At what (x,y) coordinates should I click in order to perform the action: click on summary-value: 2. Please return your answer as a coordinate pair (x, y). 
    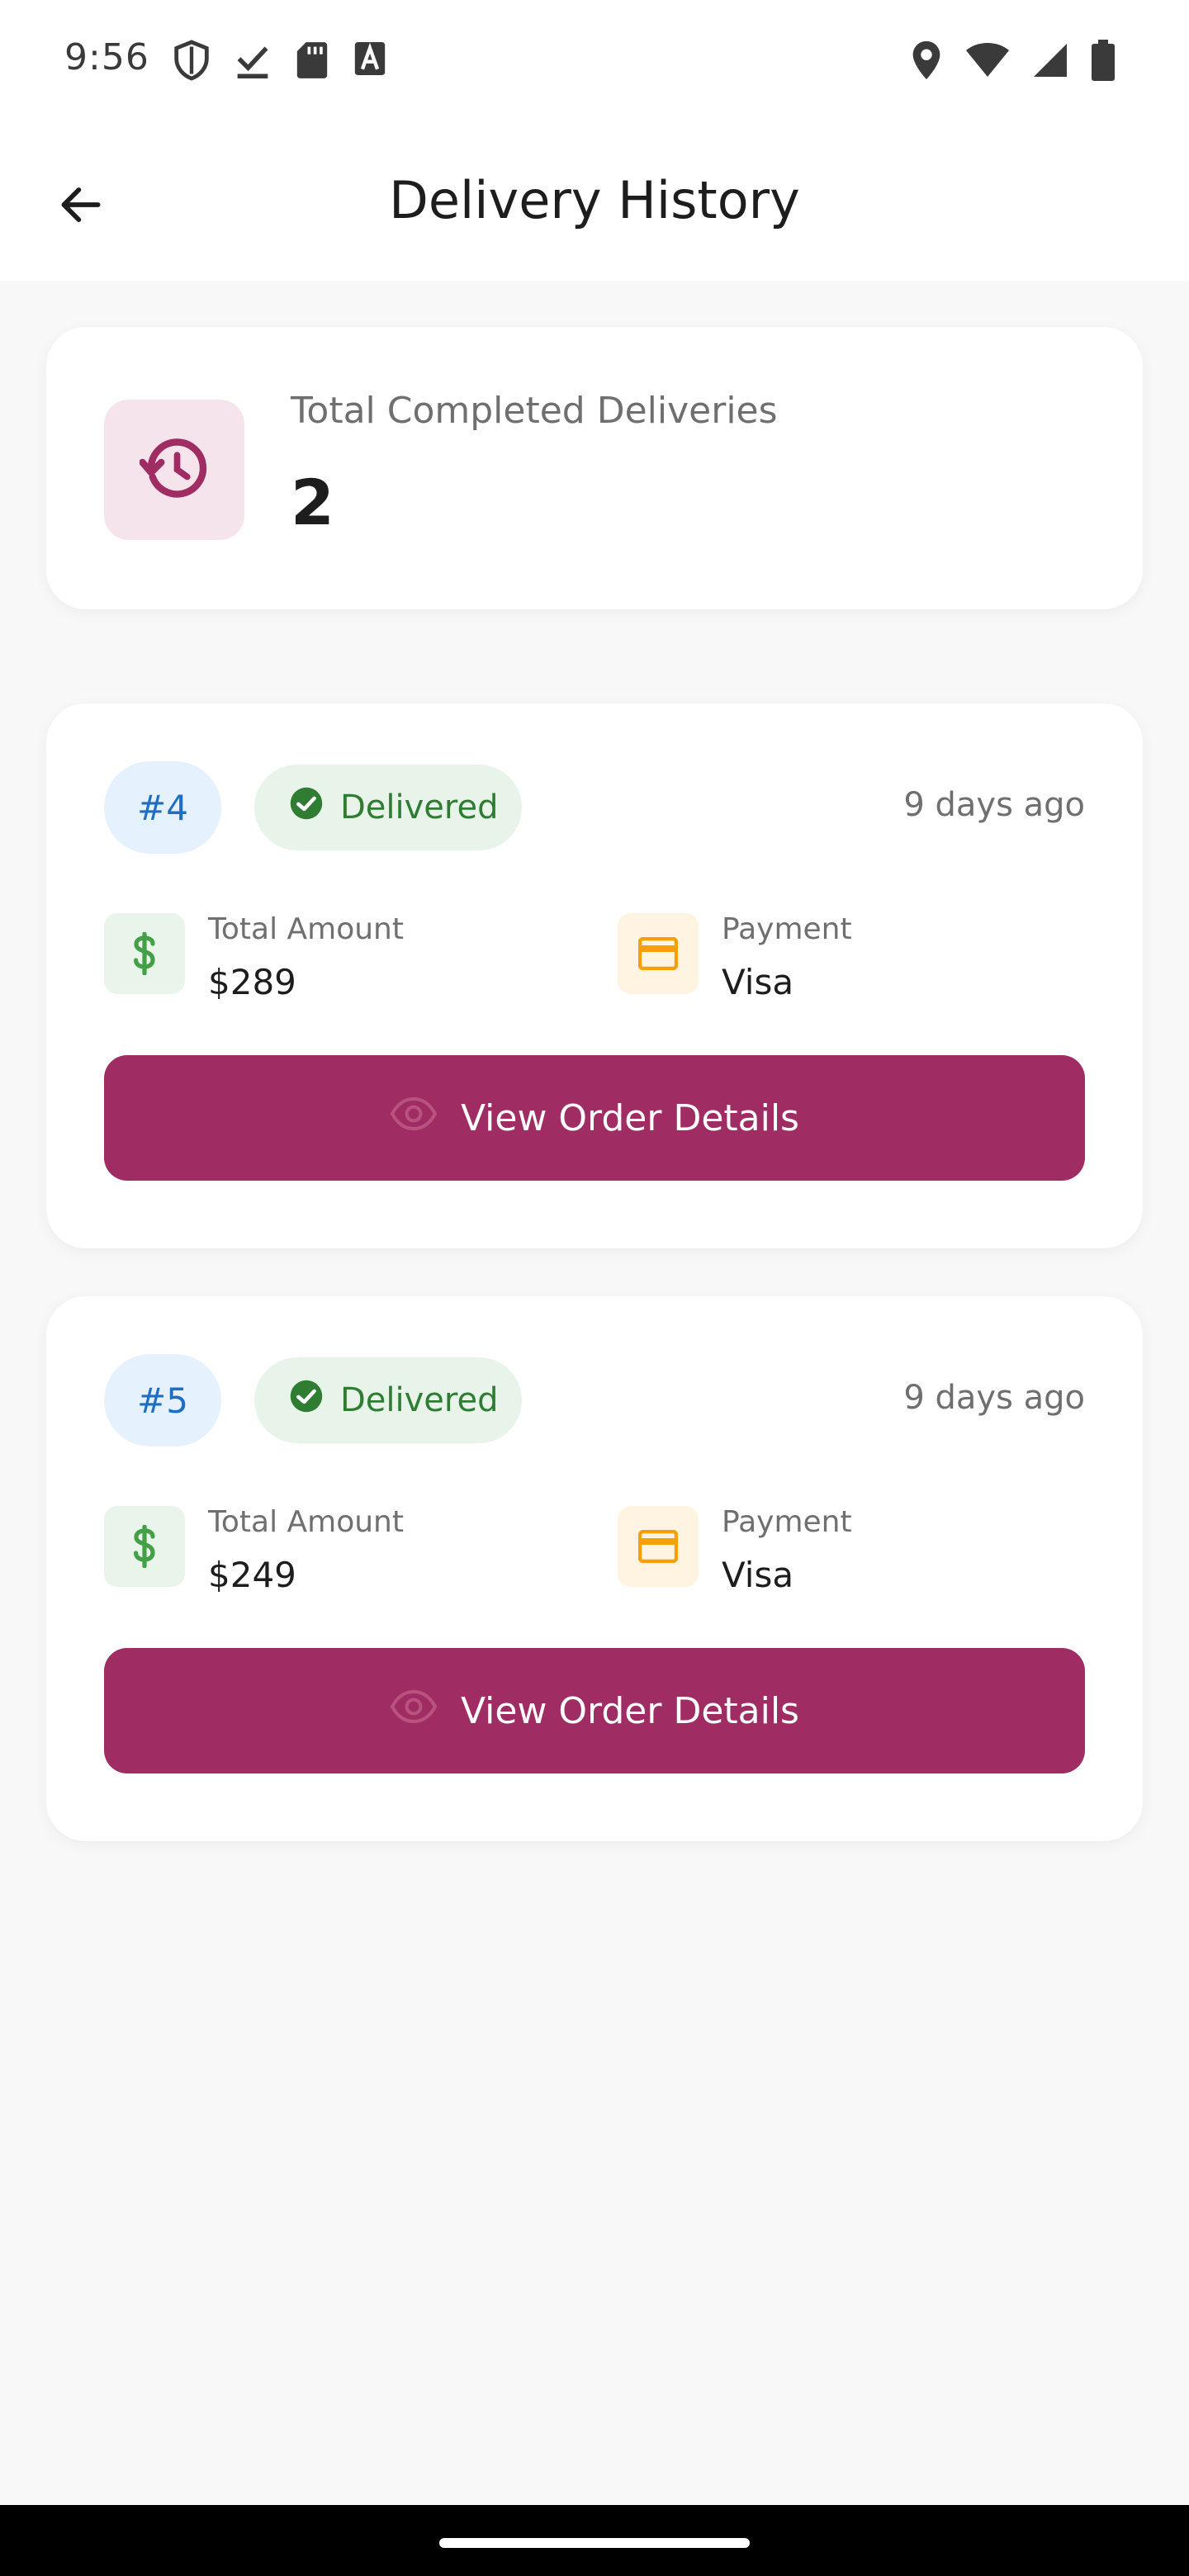
    Looking at the image, I should click on (312, 502).